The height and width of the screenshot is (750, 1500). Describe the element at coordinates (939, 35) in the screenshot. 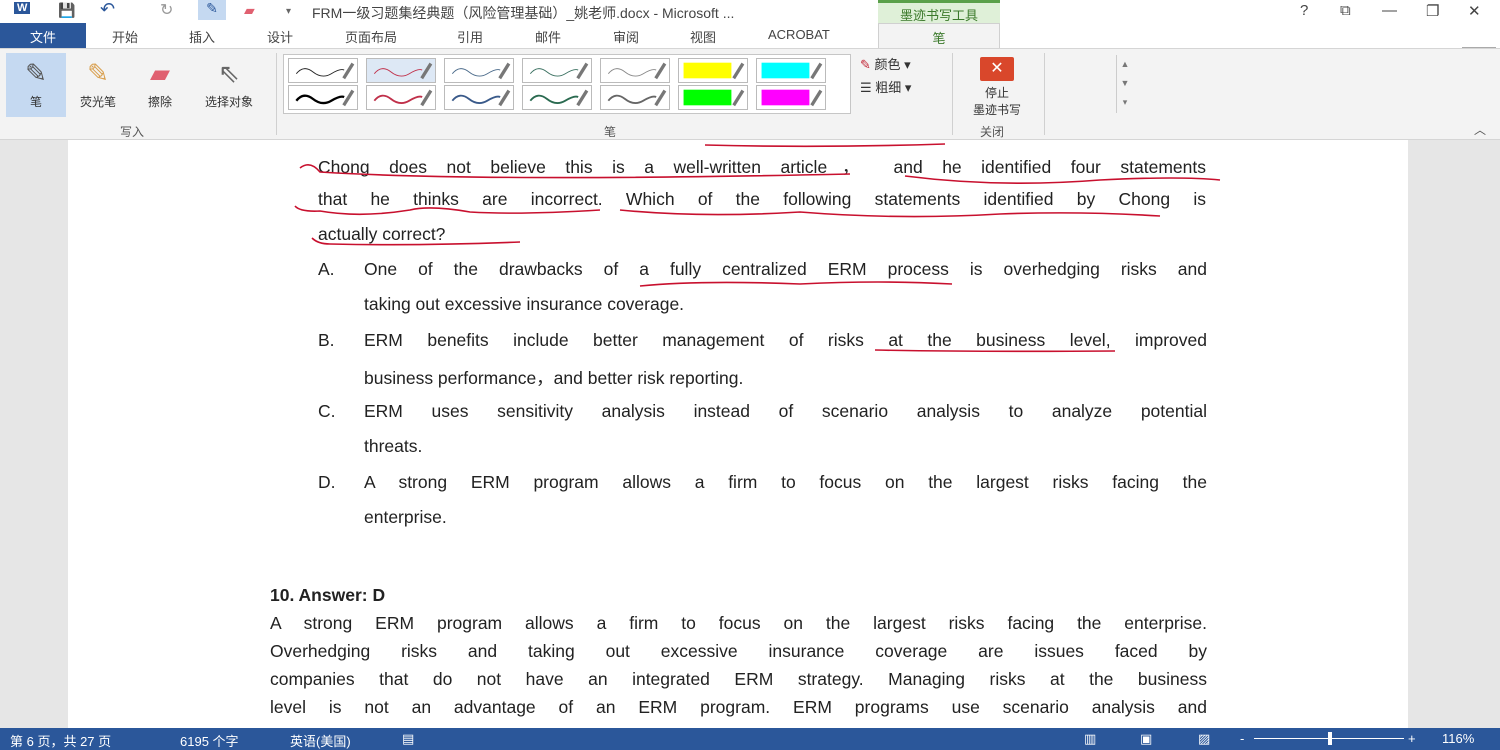

I see `tab-pens: 笔` at that location.